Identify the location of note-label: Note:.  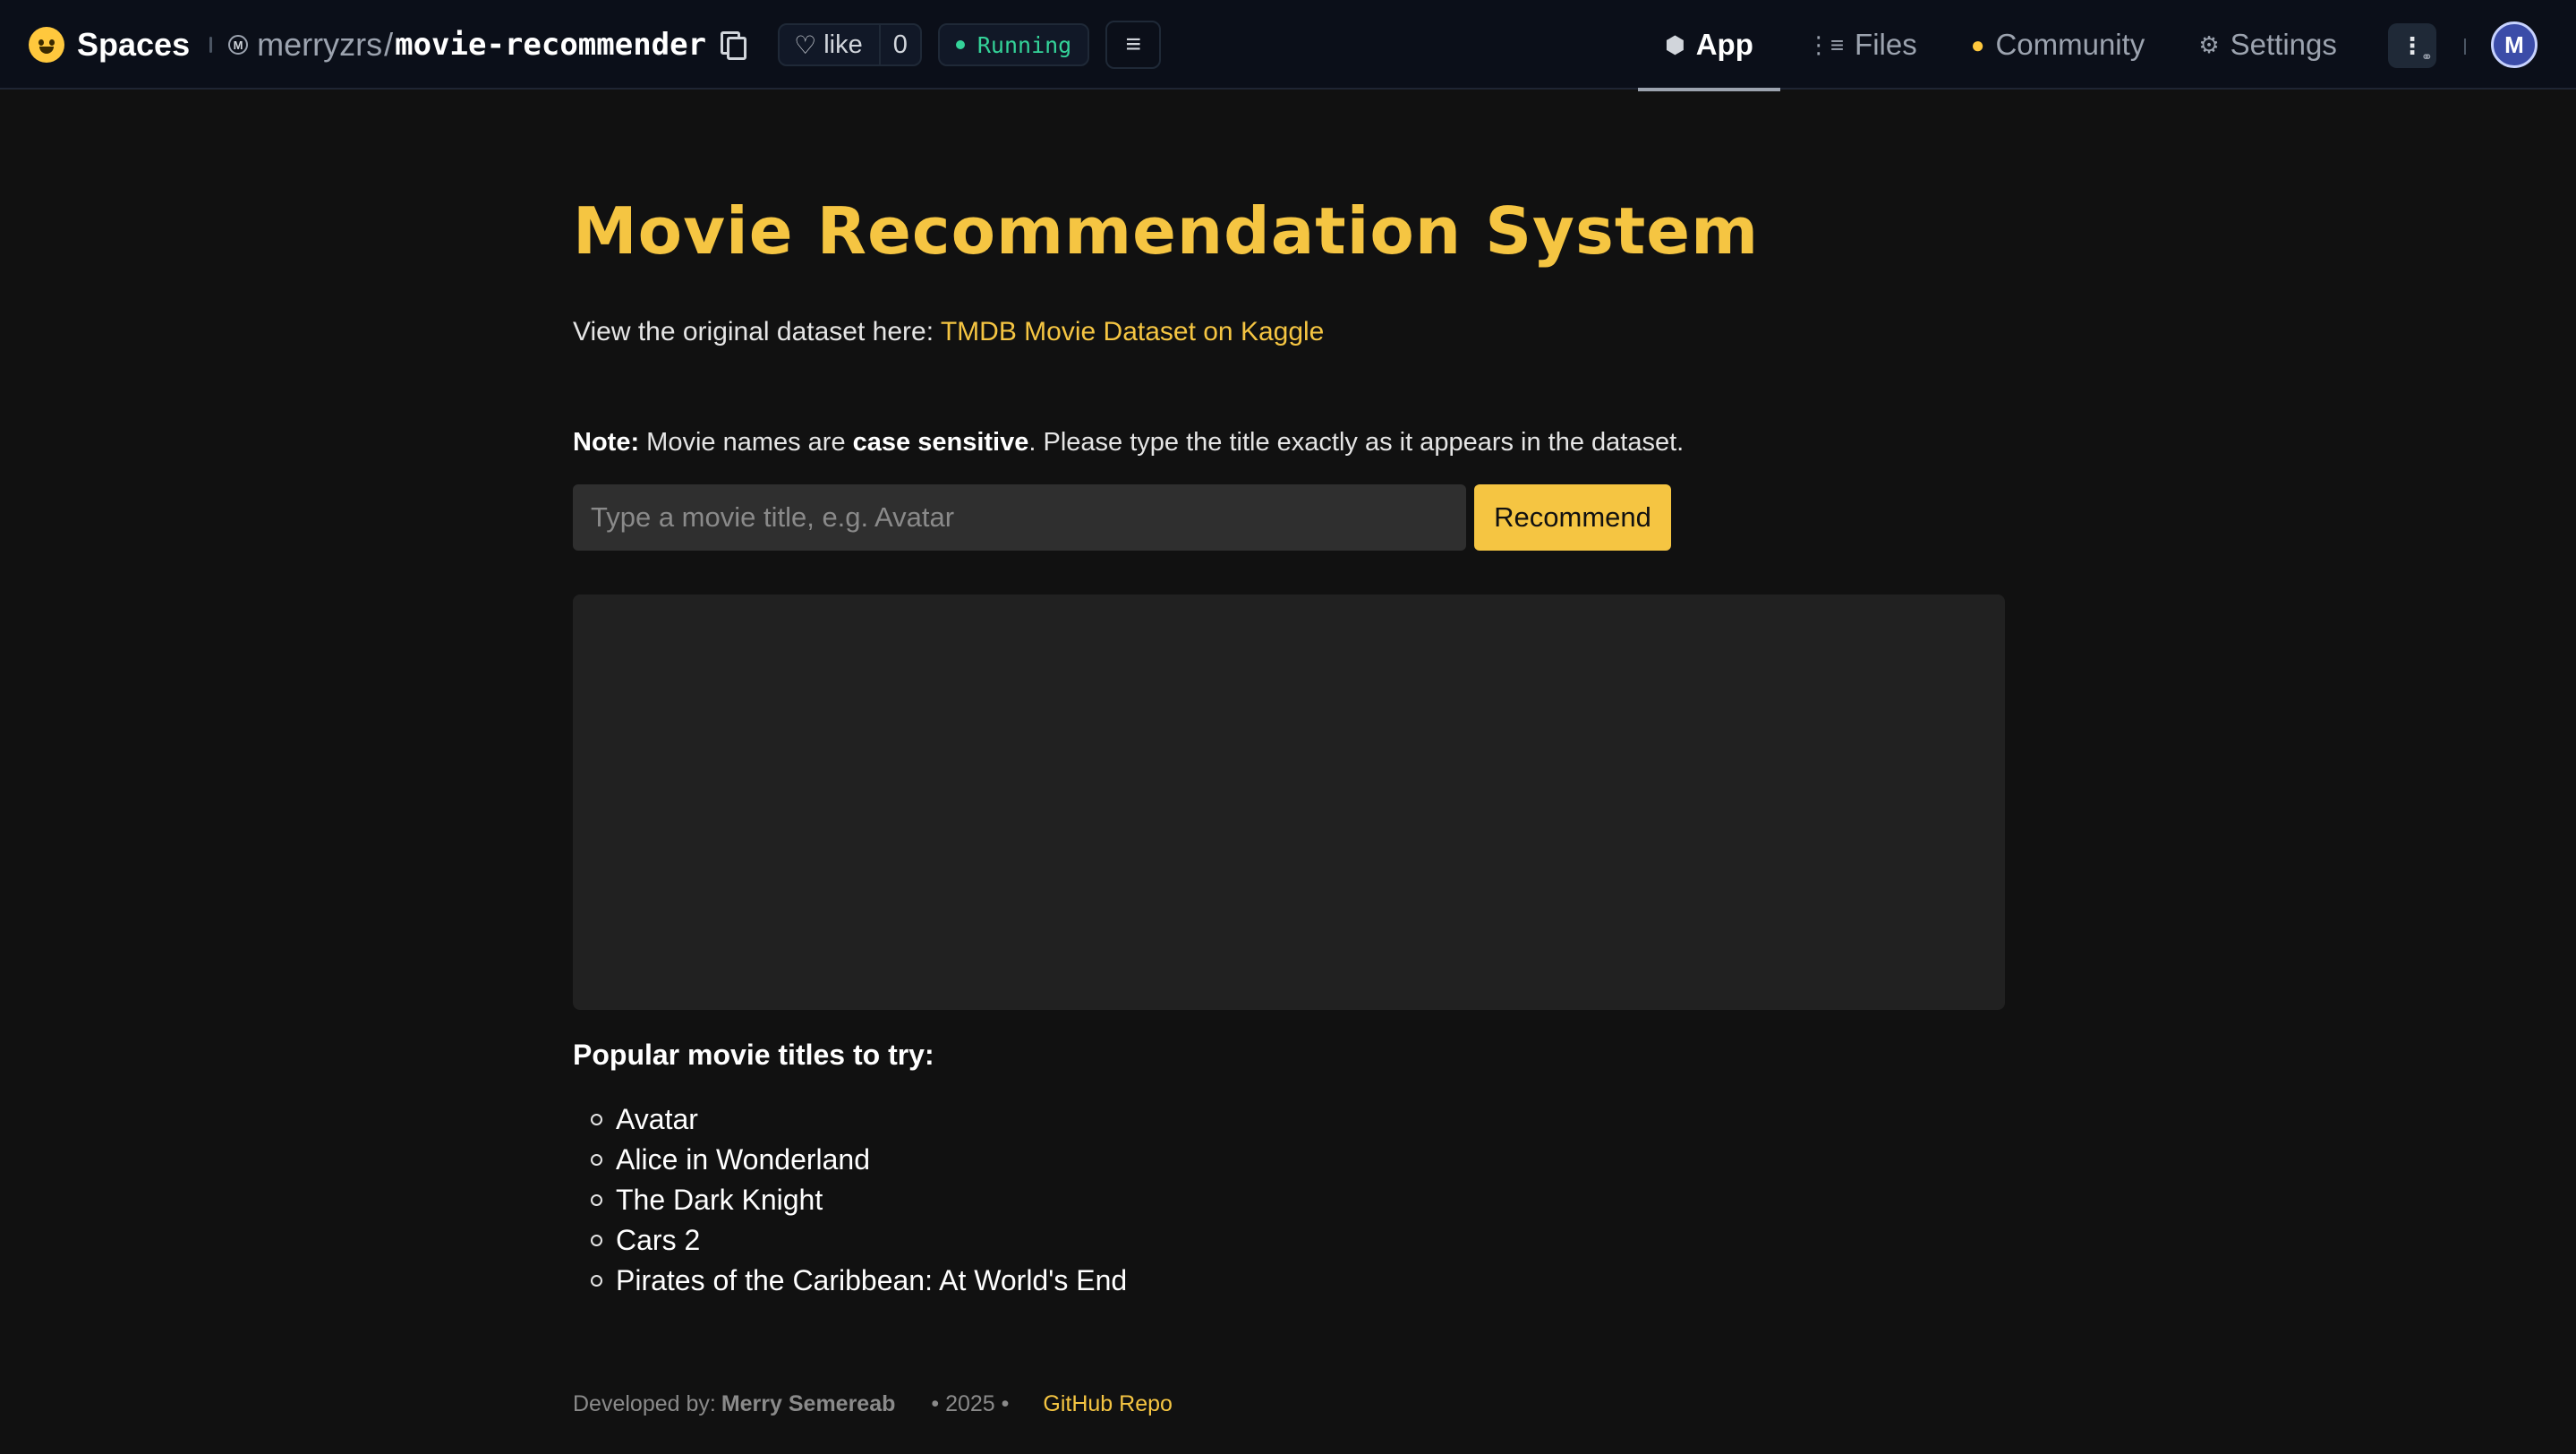
(606, 442).